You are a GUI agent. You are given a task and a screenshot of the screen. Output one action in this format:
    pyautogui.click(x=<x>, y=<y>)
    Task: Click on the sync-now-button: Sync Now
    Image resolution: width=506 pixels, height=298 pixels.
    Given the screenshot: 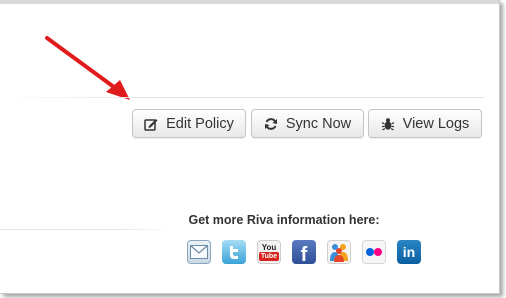 What is the action you would take?
    pyautogui.click(x=307, y=123)
    